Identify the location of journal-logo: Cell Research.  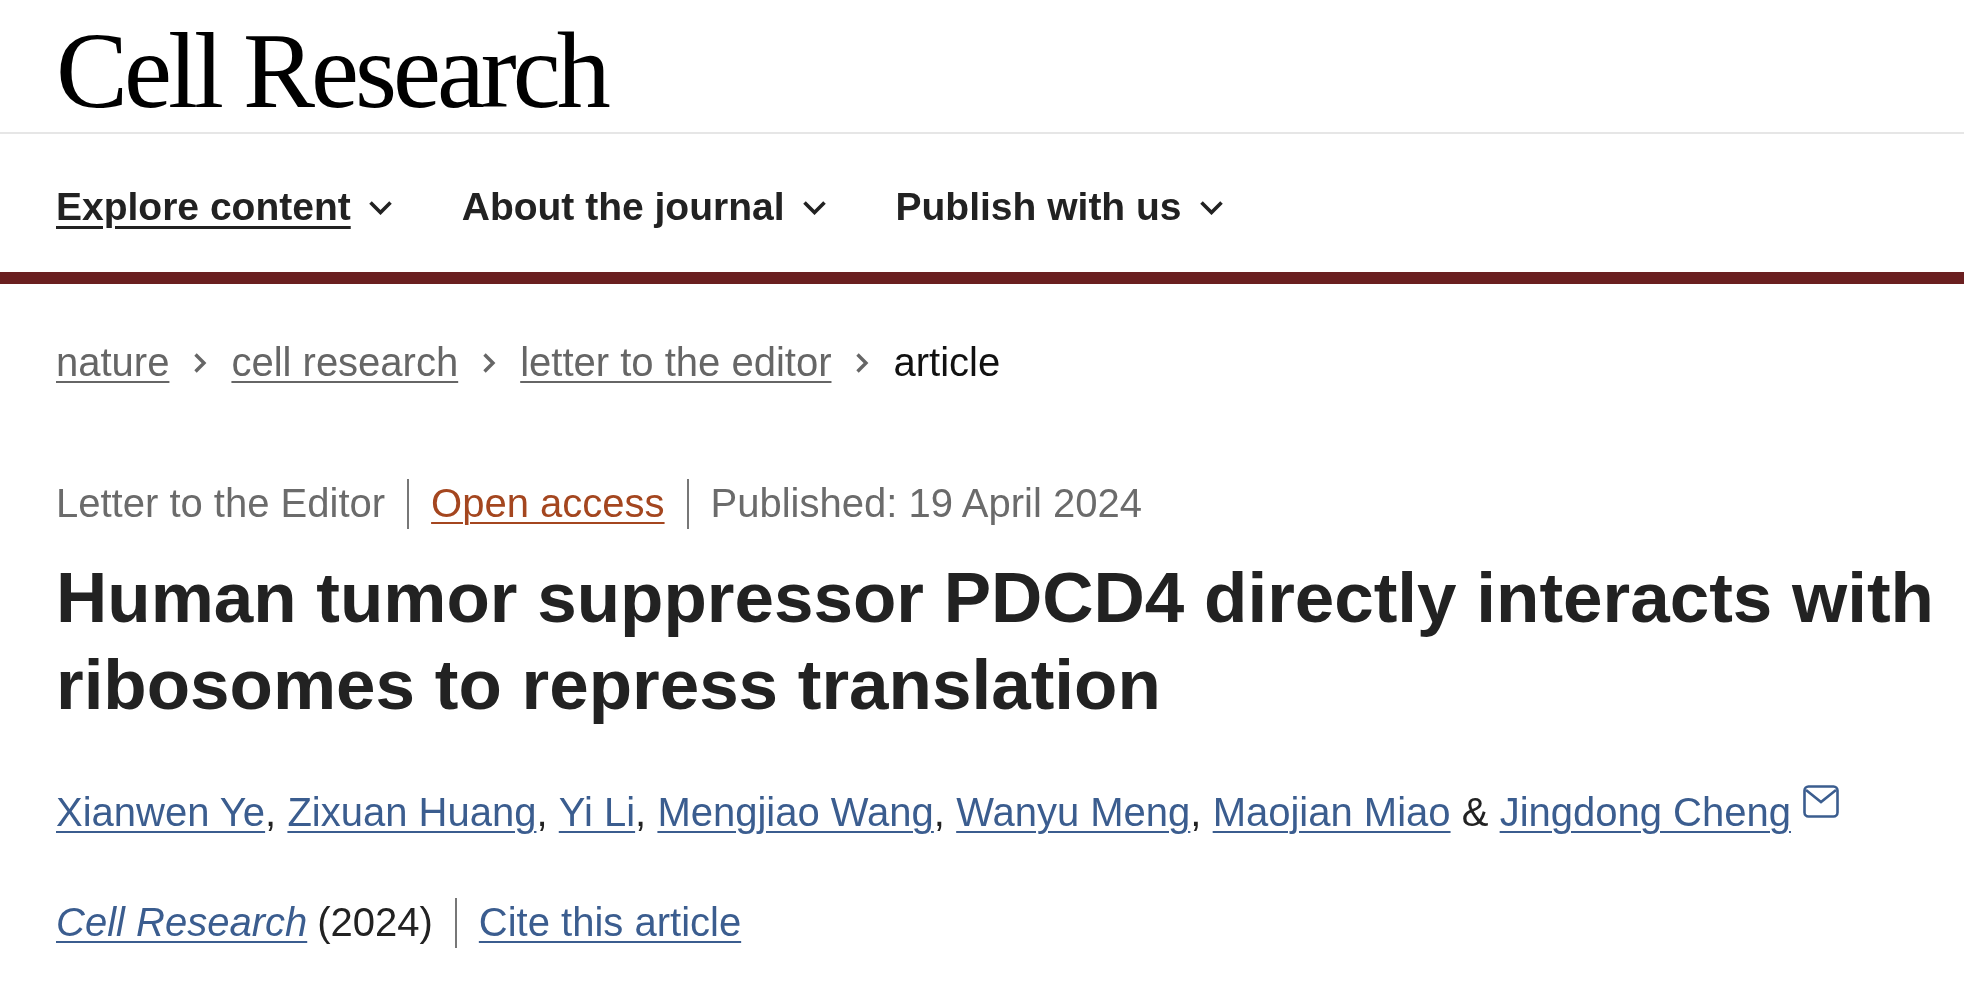
(331, 71).